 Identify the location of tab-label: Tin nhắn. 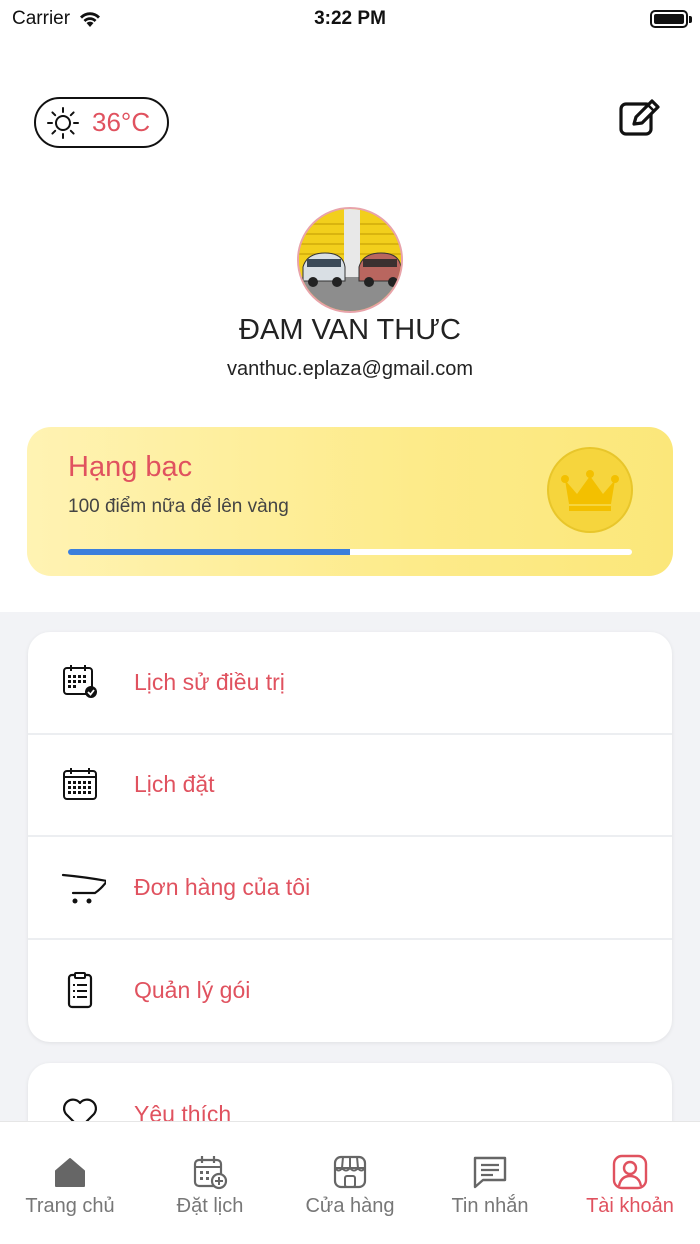
(490, 1206).